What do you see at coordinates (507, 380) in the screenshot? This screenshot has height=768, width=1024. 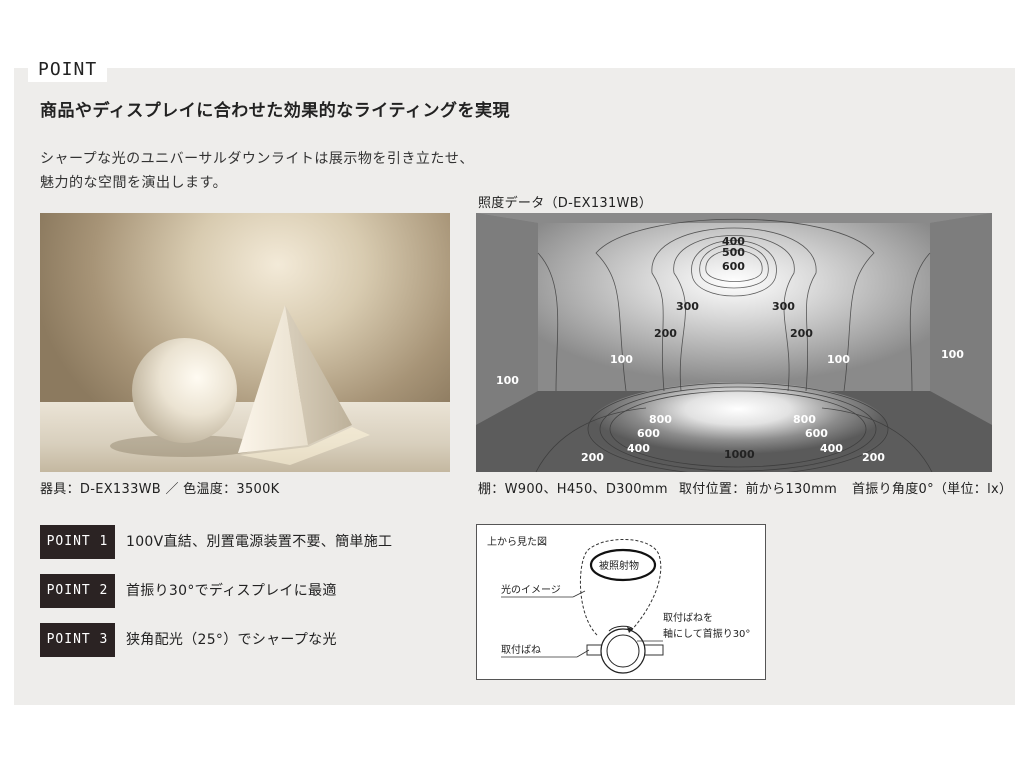 I see `iso-label-100-far-left: 100` at bounding box center [507, 380].